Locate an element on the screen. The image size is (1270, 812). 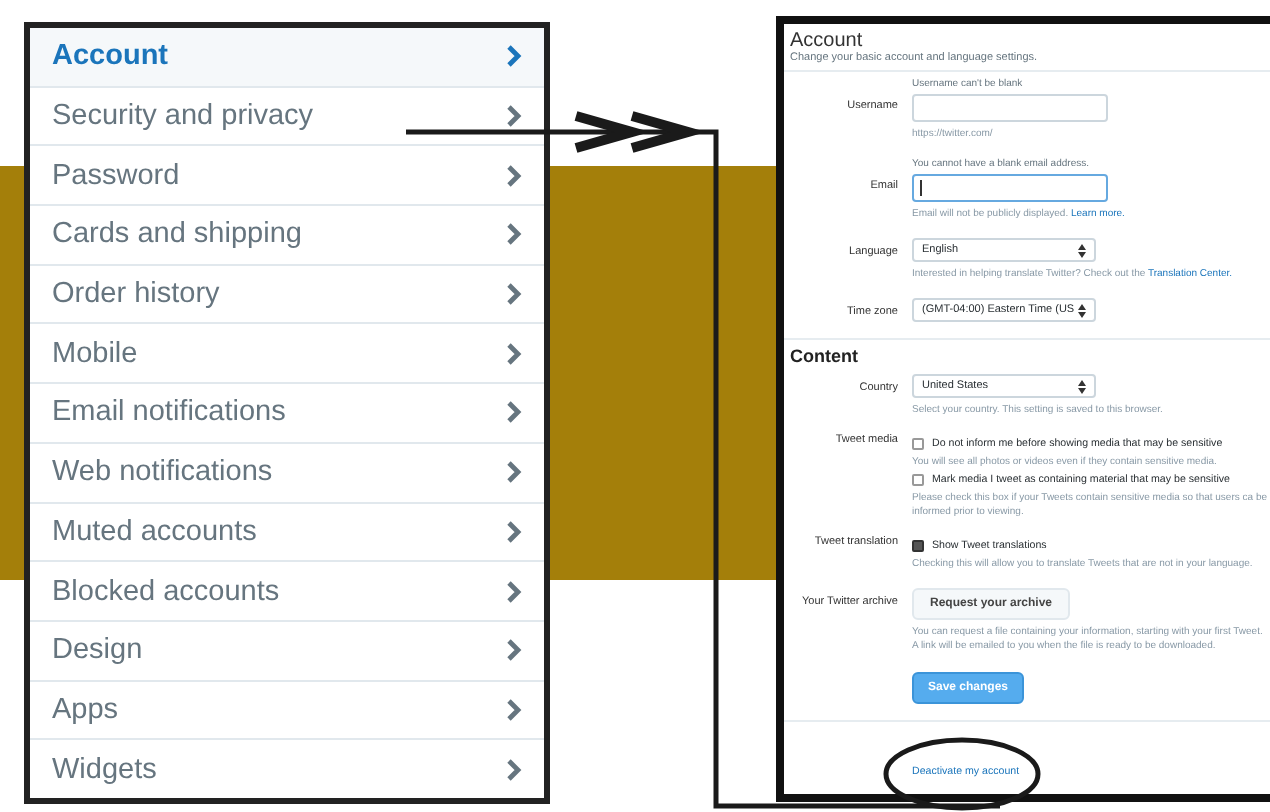
menu-item: Security and privacy is located at coordinates (287, 115).